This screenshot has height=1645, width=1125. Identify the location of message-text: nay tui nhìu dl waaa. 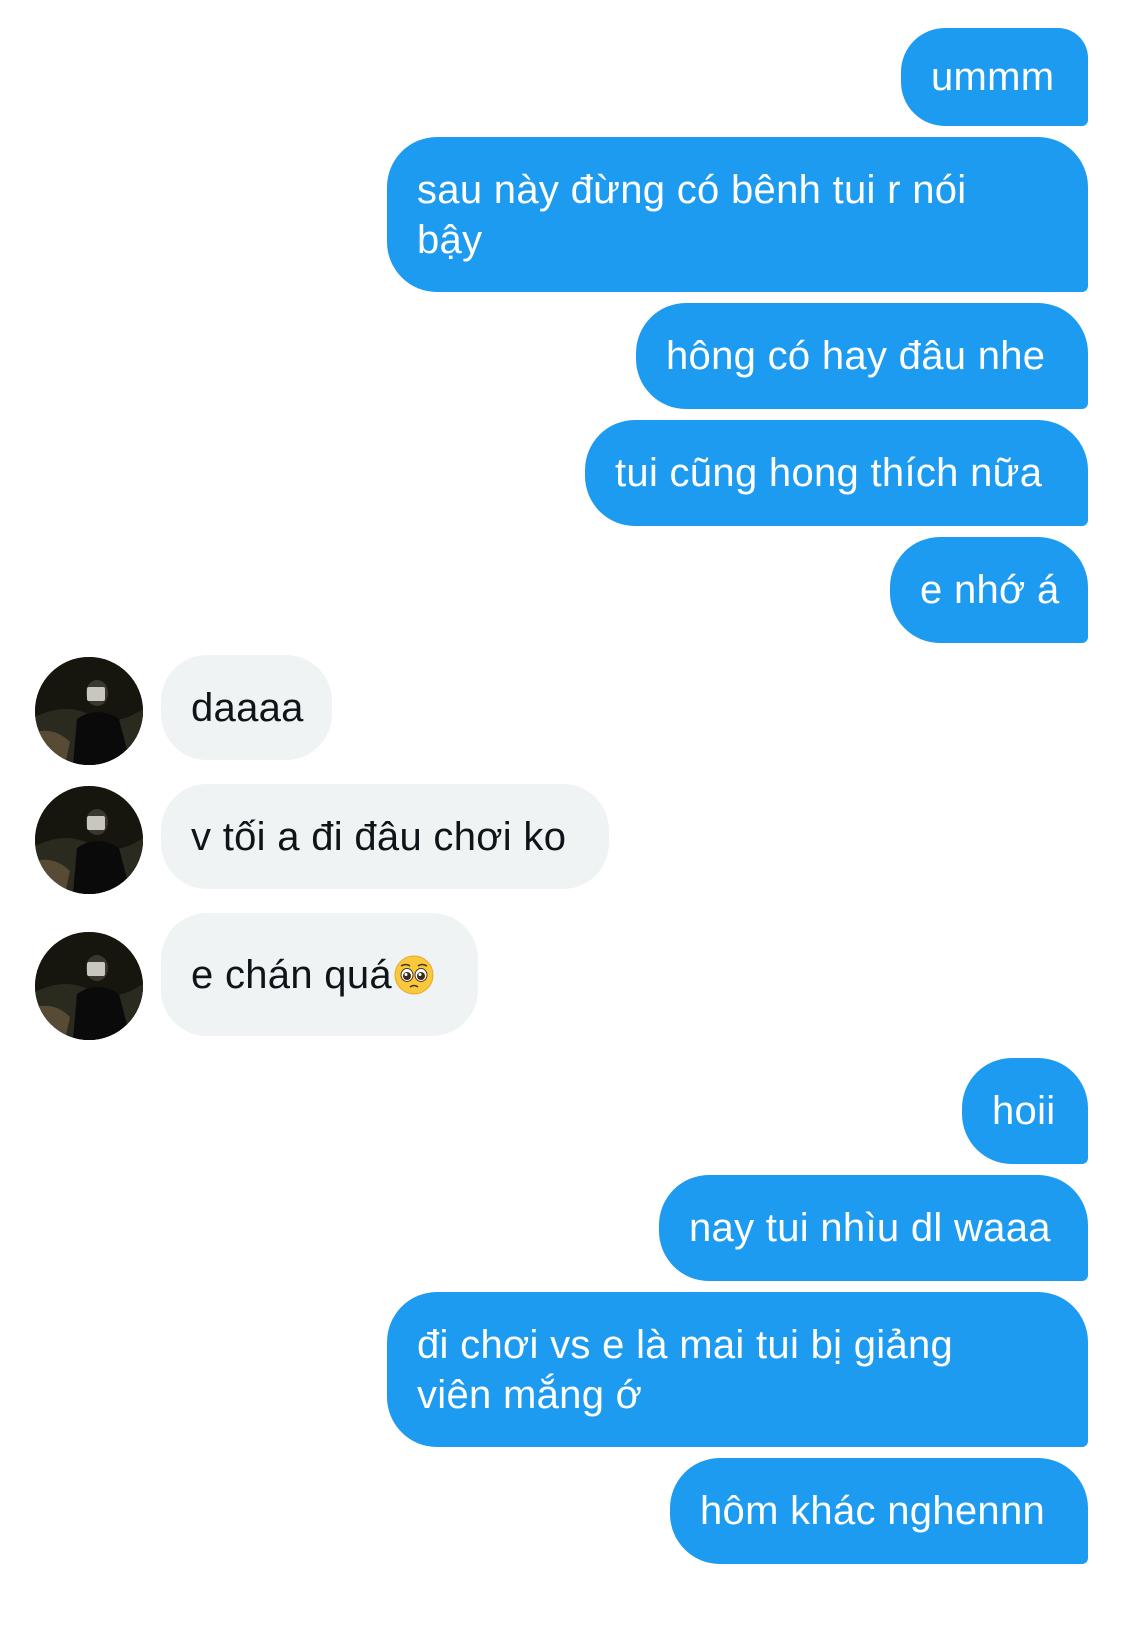
(870, 1228).